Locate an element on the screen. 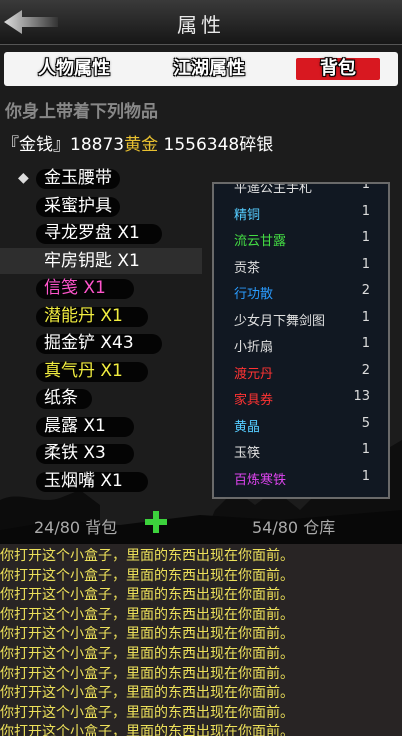 Image resolution: width=402 pixels, height=736 pixels. gold-unit: 黄金 is located at coordinates (141, 145).